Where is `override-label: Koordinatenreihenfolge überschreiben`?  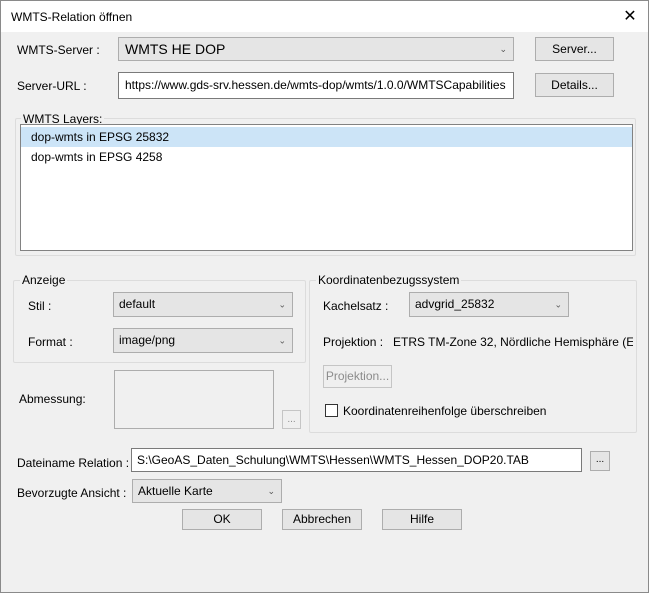 override-label: Koordinatenreihenfolge überschreiben is located at coordinates (445, 411).